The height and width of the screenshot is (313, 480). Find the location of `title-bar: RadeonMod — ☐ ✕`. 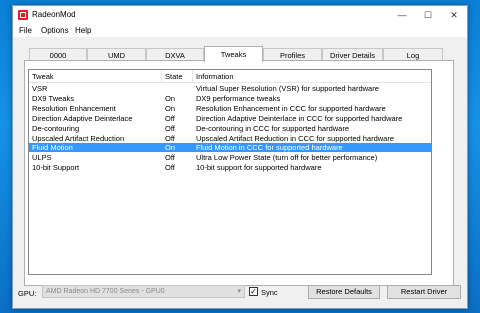

title-bar: RadeonMod — ☐ ✕ is located at coordinates (240, 15).